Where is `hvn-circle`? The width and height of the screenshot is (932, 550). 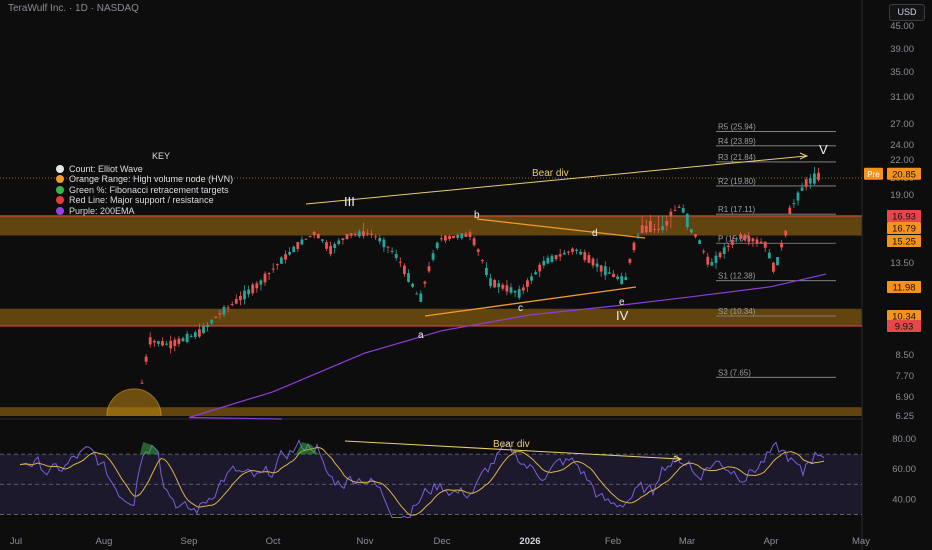 hvn-circle is located at coordinates (134, 402).